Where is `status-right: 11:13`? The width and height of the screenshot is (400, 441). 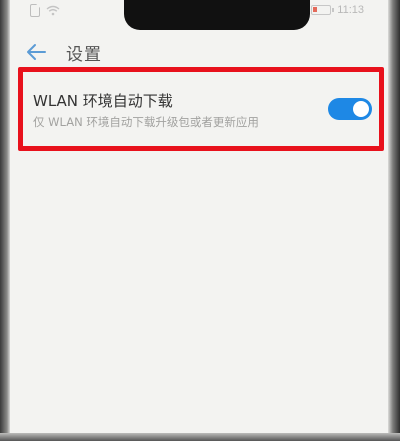 status-right: 11:13 is located at coordinates (337, 10).